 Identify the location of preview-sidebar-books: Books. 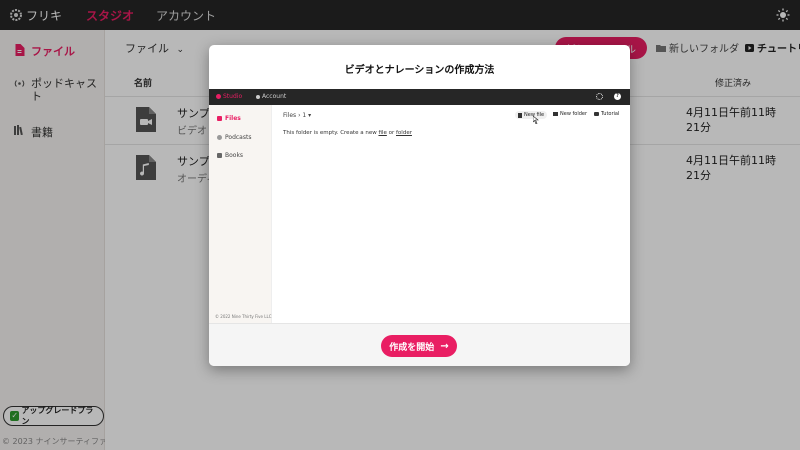
(230, 155).